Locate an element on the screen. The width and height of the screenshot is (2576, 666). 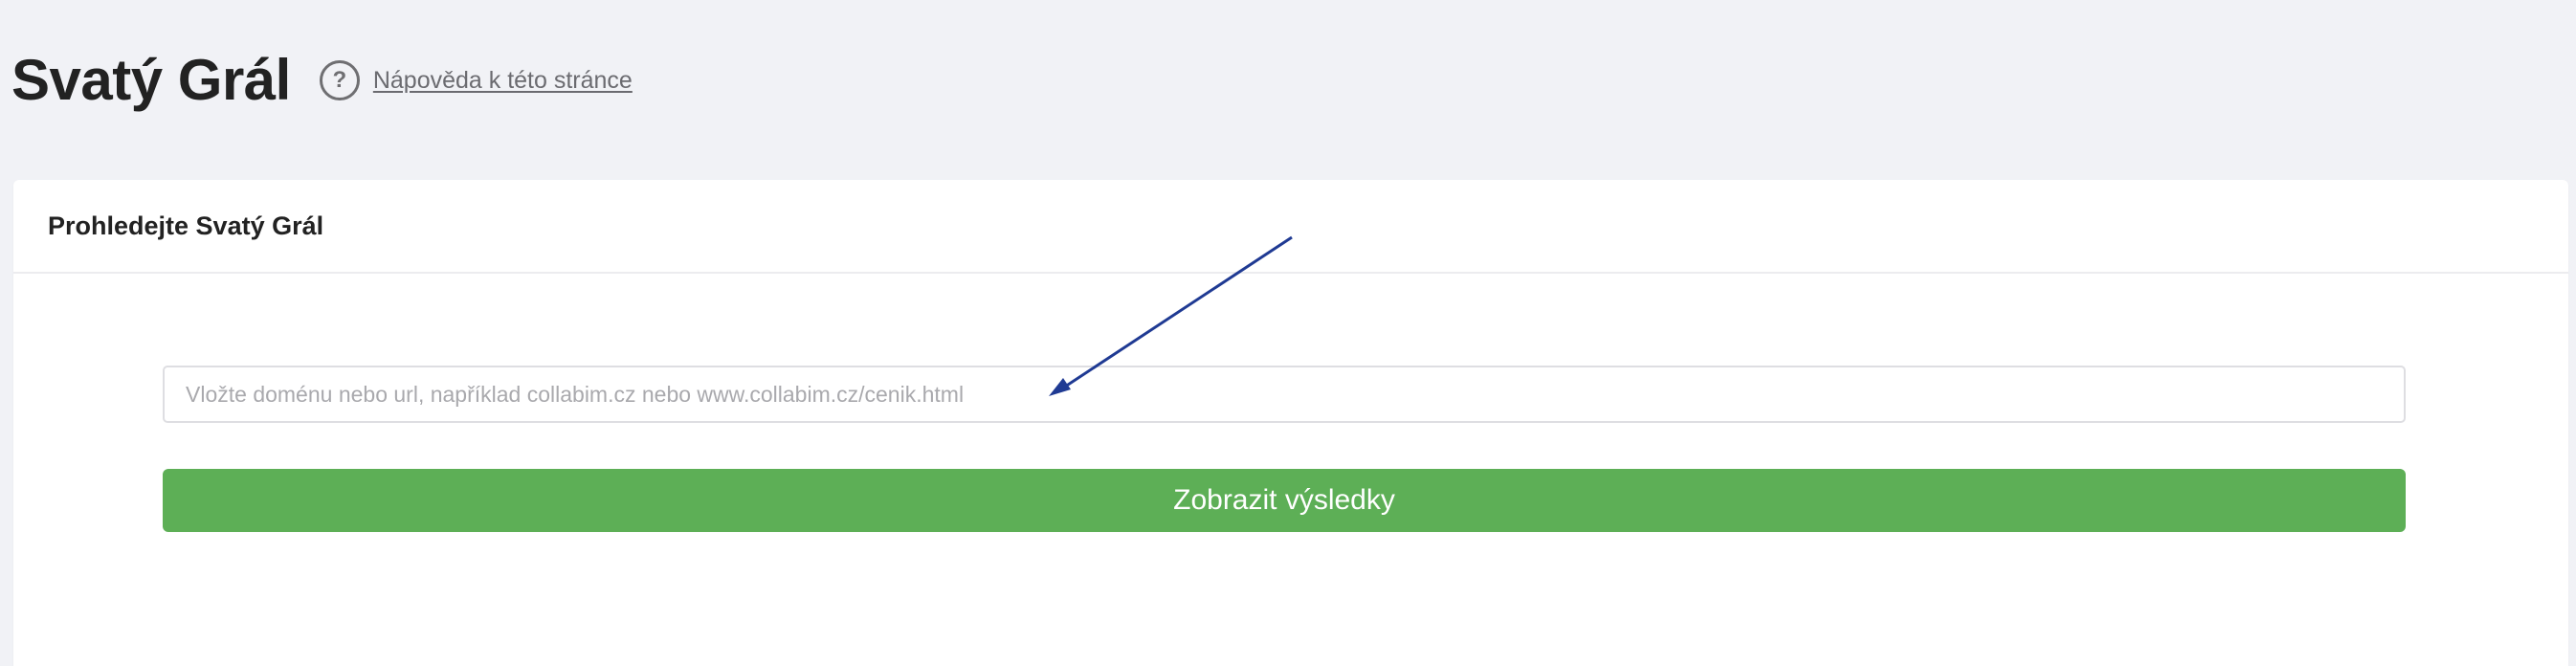
page-title: Svatý Grál is located at coordinates (151, 80).